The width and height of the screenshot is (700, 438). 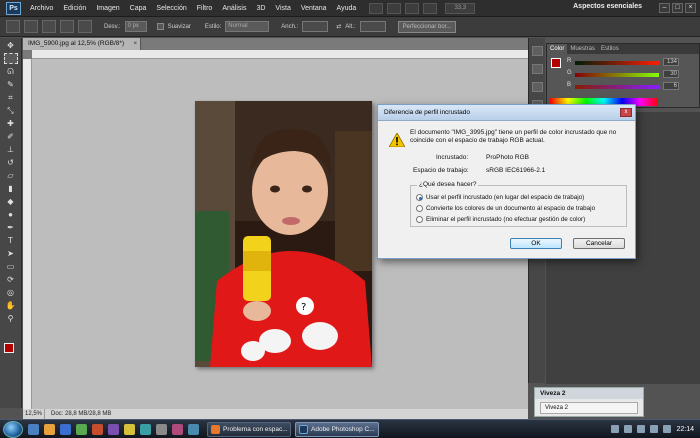 I want to click on menu-ayuda: Ayuda, so click(x=347, y=8).